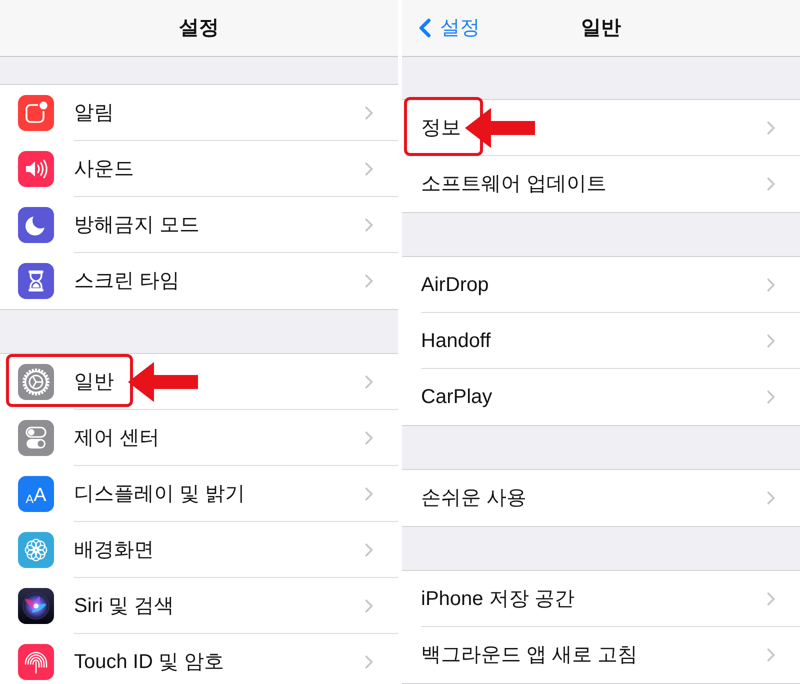 The height and width of the screenshot is (684, 800). I want to click on fingerprint-icon, so click(36, 662).